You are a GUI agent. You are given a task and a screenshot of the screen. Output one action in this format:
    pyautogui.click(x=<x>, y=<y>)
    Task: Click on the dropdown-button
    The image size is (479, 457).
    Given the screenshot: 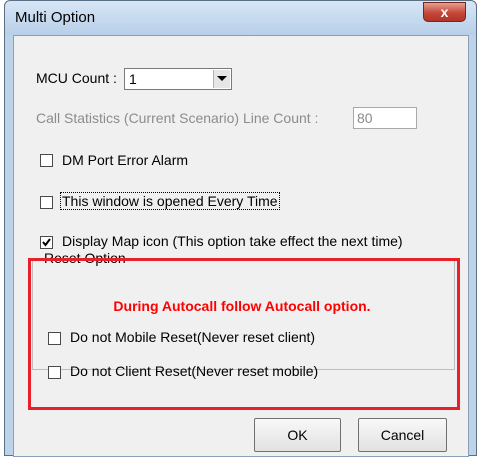 What is the action you would take?
    pyautogui.click(x=221, y=79)
    